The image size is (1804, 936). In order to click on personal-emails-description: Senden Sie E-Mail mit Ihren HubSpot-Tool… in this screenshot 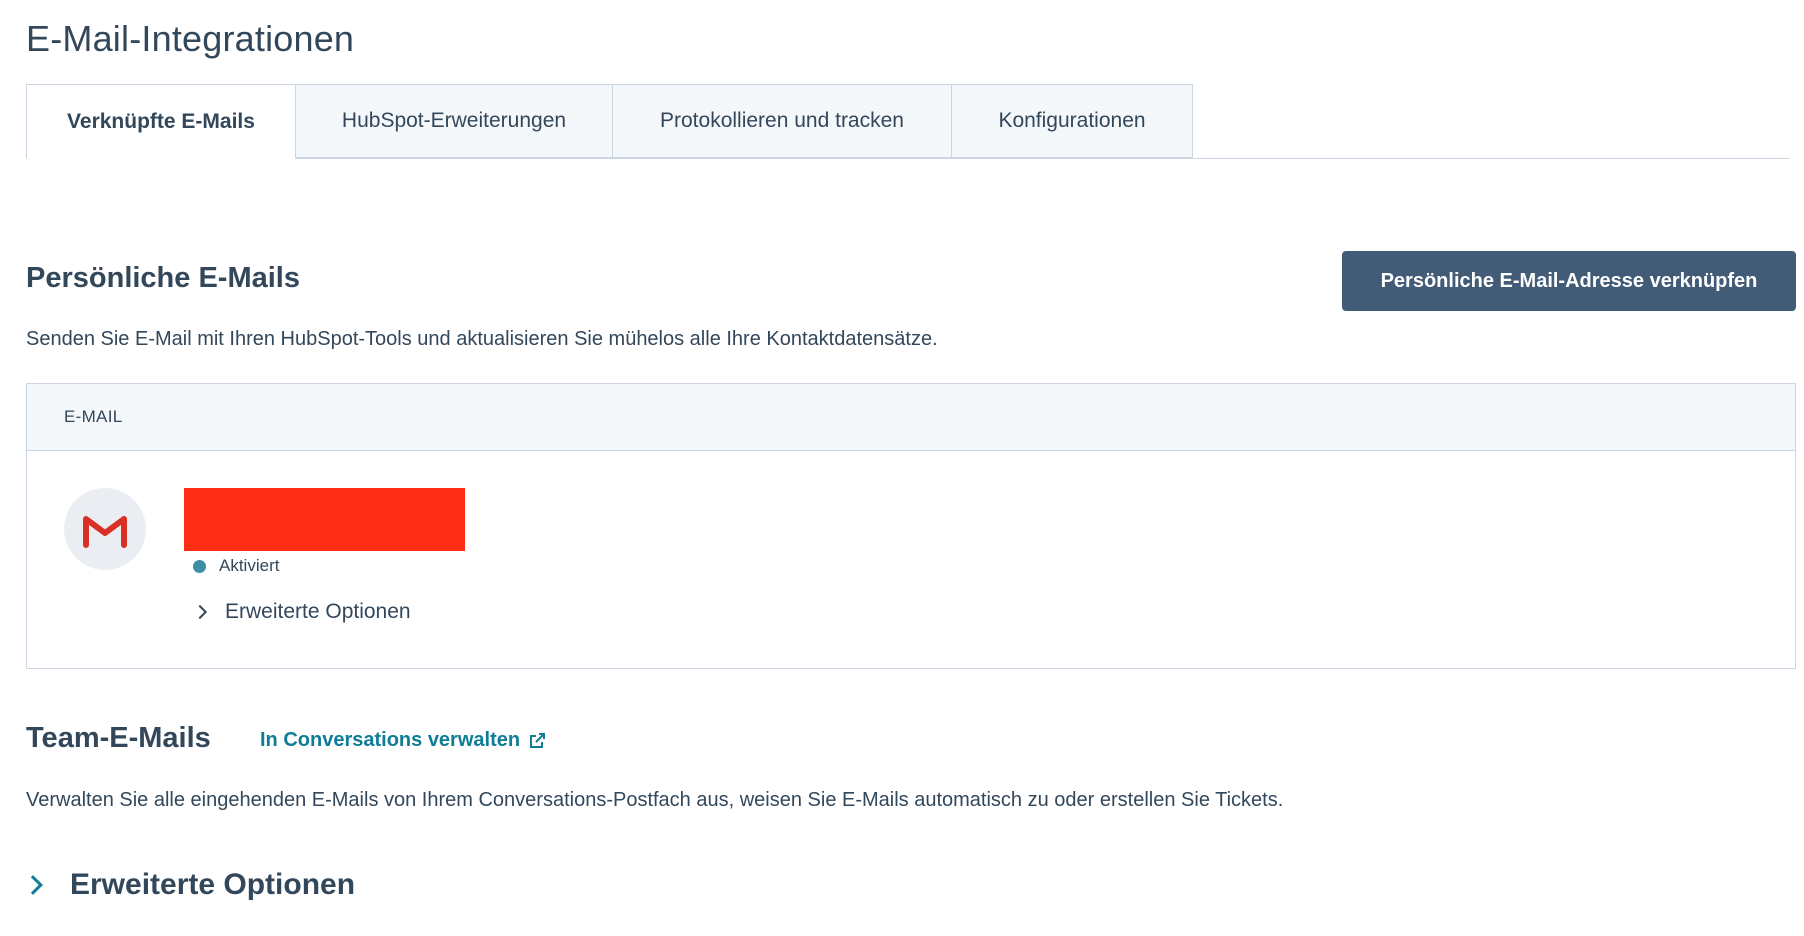, I will do `click(482, 339)`.